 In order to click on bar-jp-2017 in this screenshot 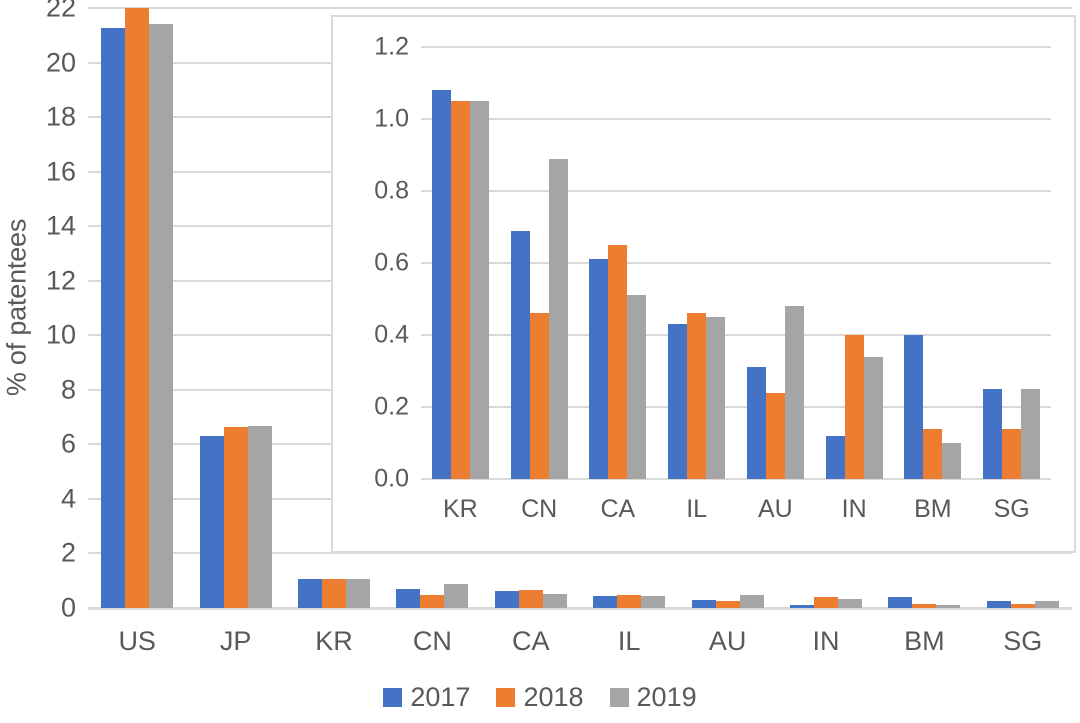, I will do `click(211, 521)`.